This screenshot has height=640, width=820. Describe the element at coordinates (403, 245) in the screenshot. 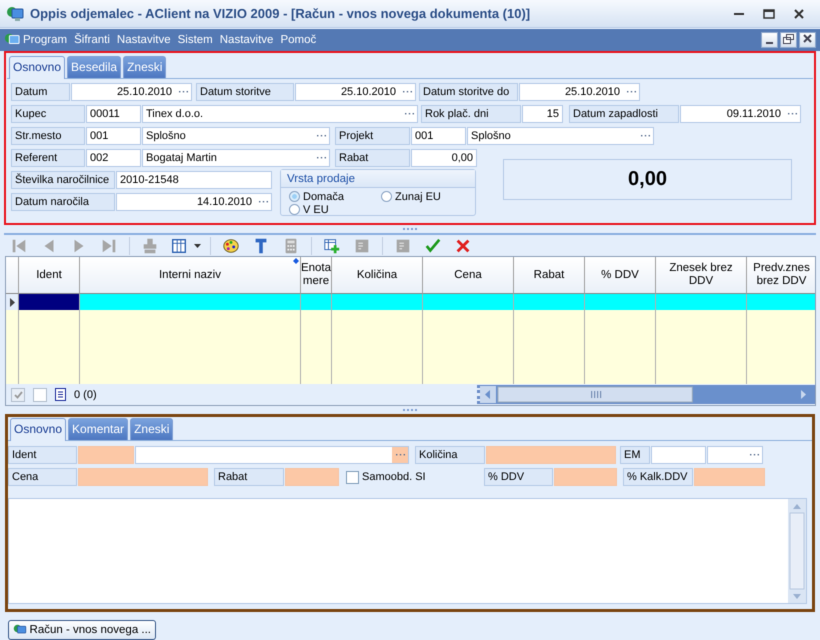

I see `note-icon` at that location.